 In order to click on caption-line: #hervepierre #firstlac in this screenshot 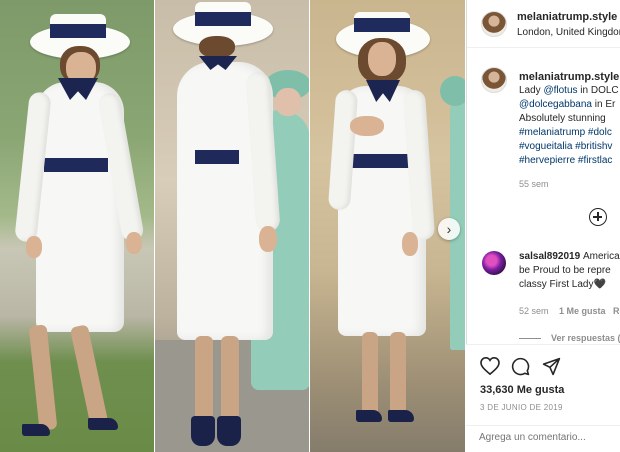, I will do `click(565, 161)`.